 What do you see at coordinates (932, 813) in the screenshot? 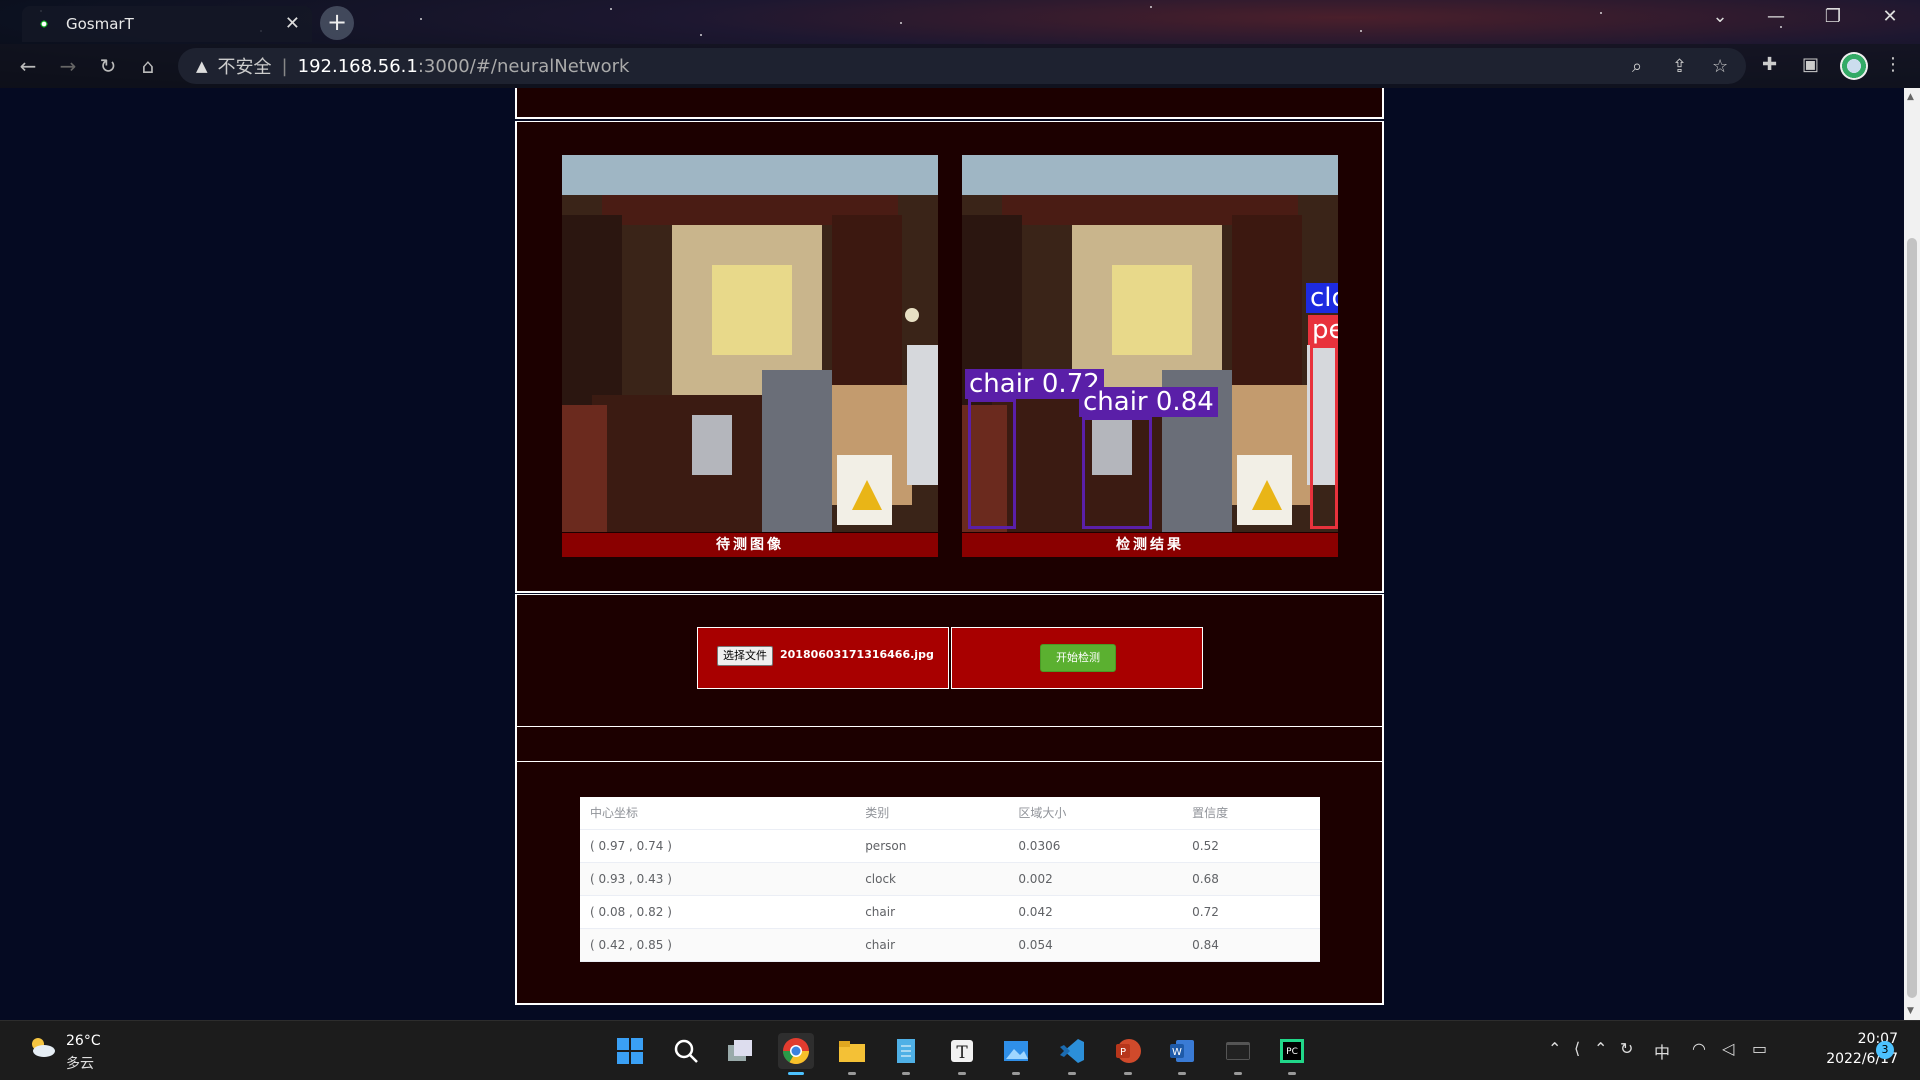
I see `header-category: 类别` at bounding box center [932, 813].